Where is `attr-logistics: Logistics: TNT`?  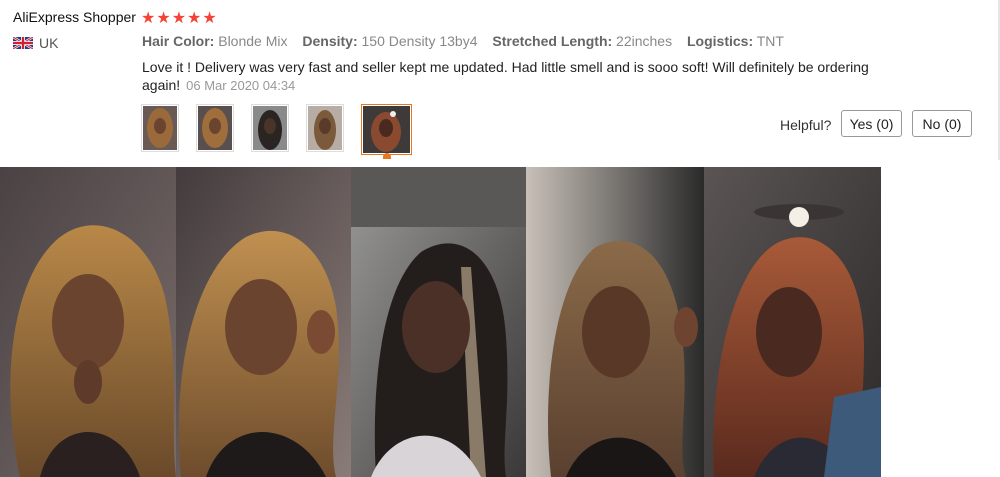 attr-logistics: Logistics: TNT is located at coordinates (735, 41).